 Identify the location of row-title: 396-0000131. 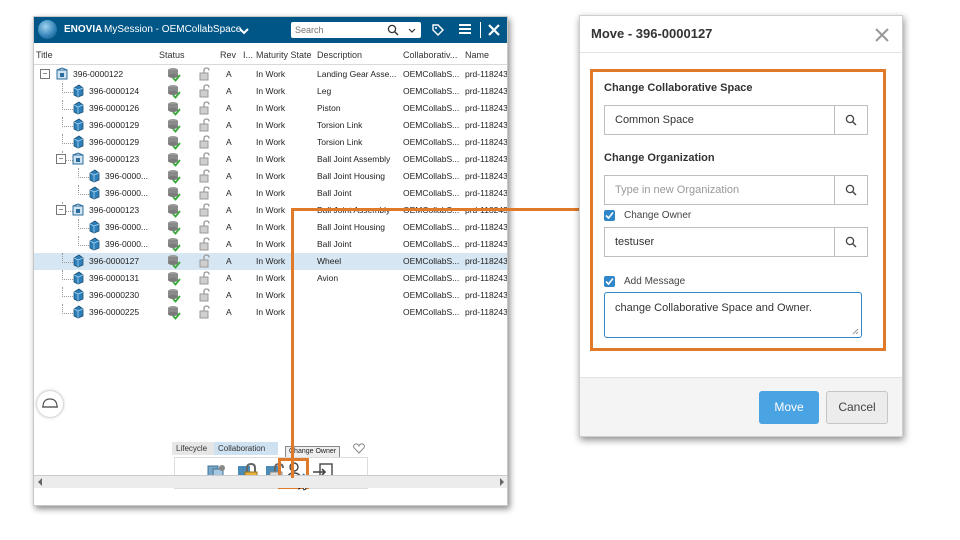
(114, 278).